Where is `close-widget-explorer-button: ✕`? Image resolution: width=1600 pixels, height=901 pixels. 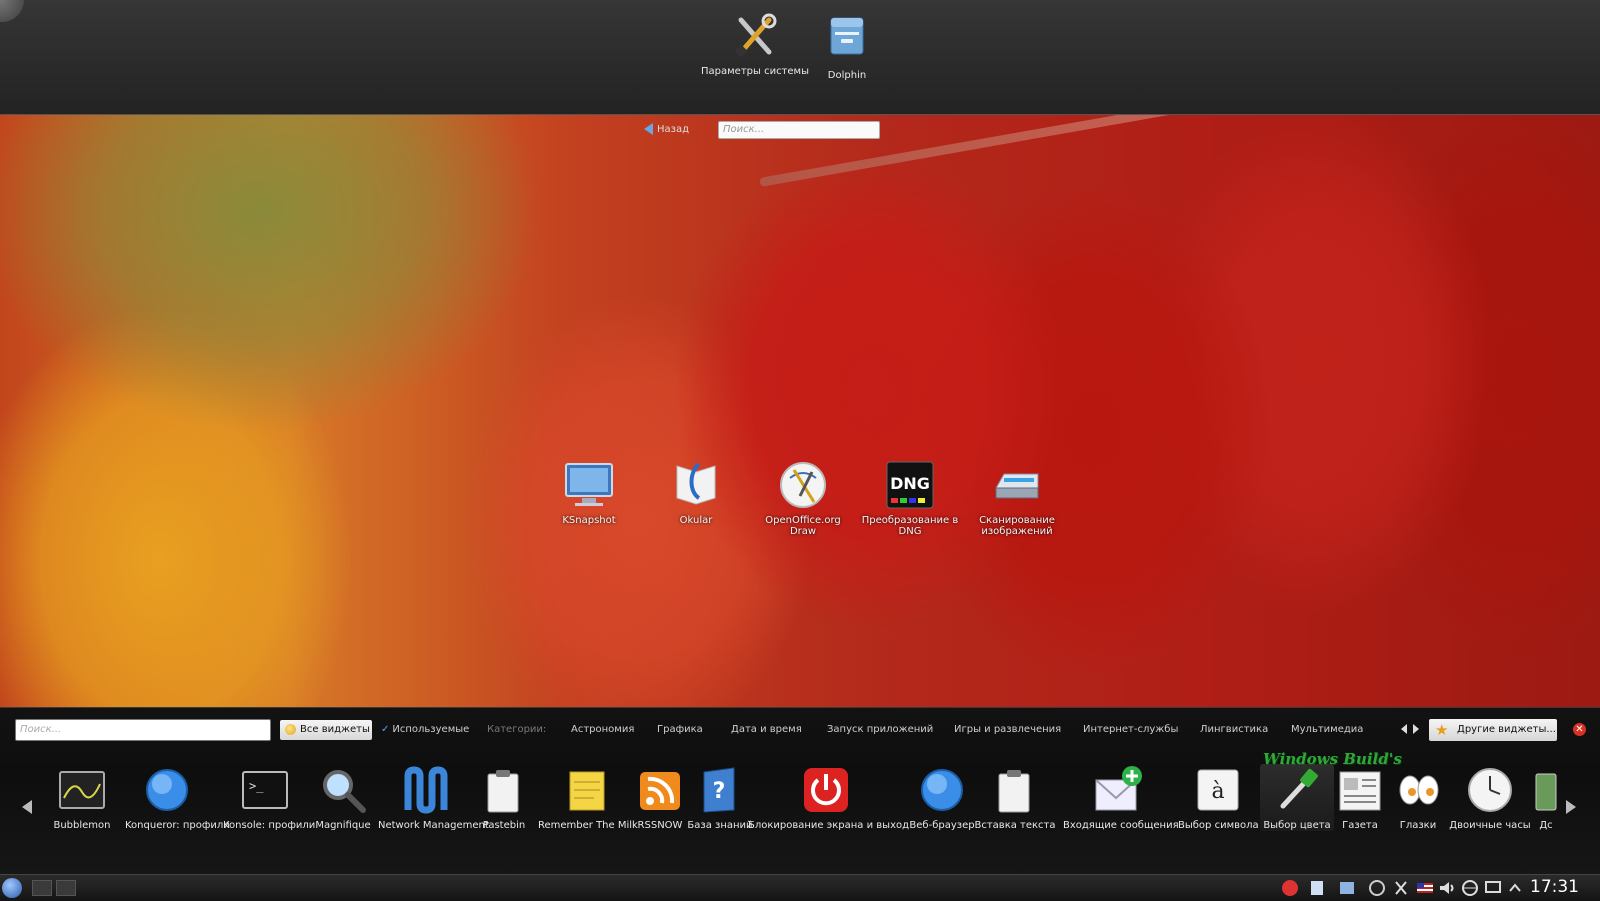 close-widget-explorer-button: ✕ is located at coordinates (1579, 729).